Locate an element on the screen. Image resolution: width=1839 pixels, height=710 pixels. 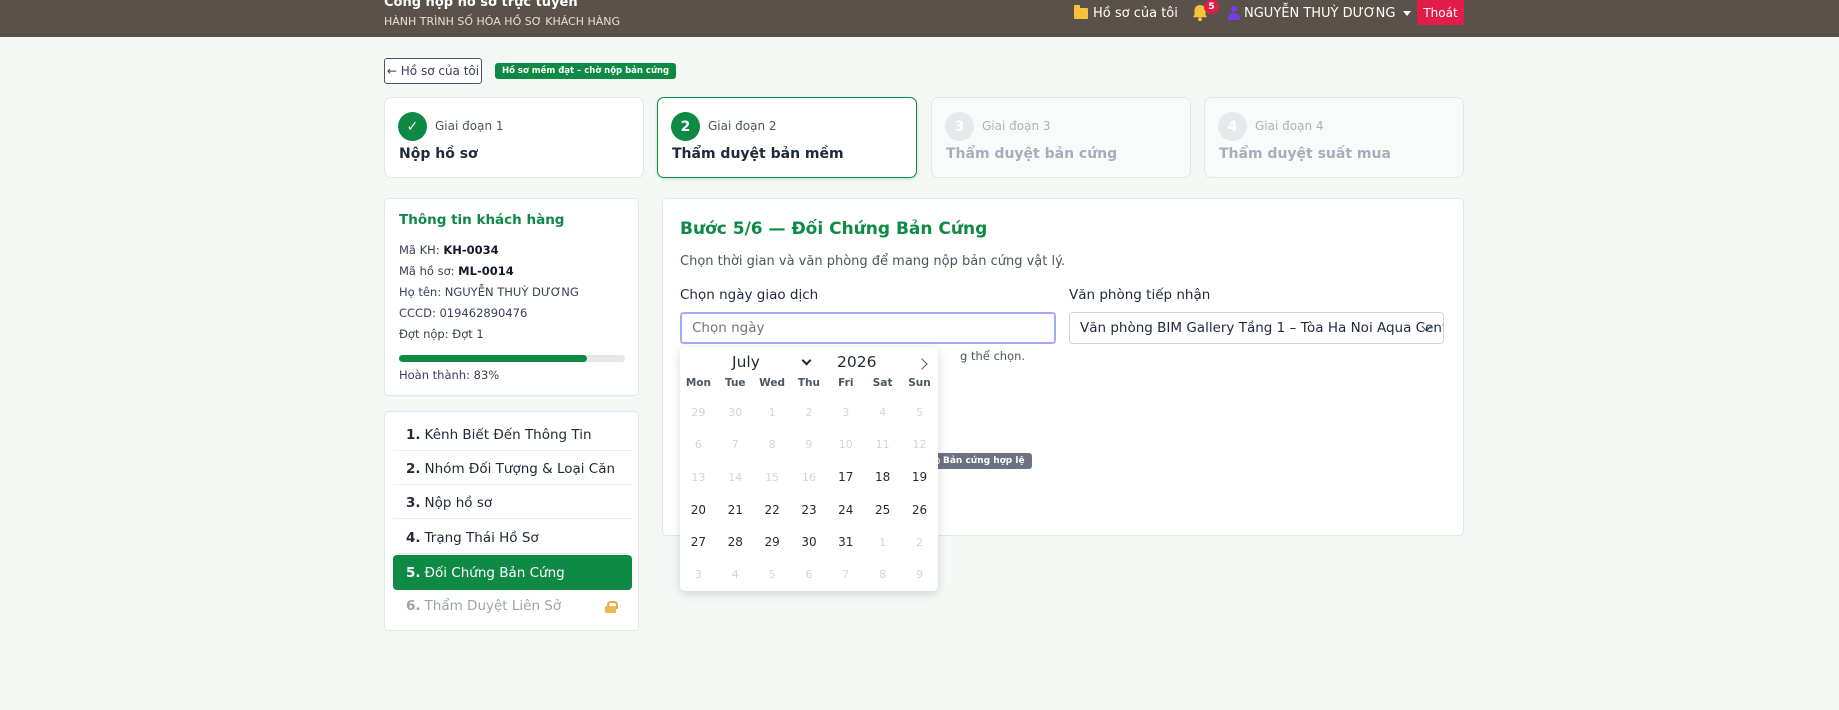
calendar-day: 25 is located at coordinates (882, 510).